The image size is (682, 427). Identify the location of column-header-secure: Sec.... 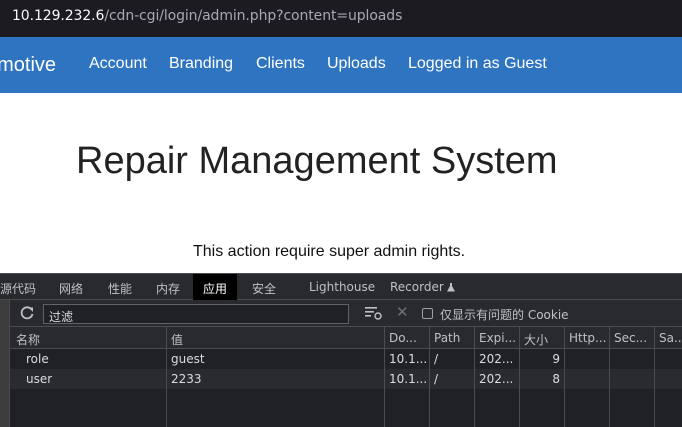
(630, 338).